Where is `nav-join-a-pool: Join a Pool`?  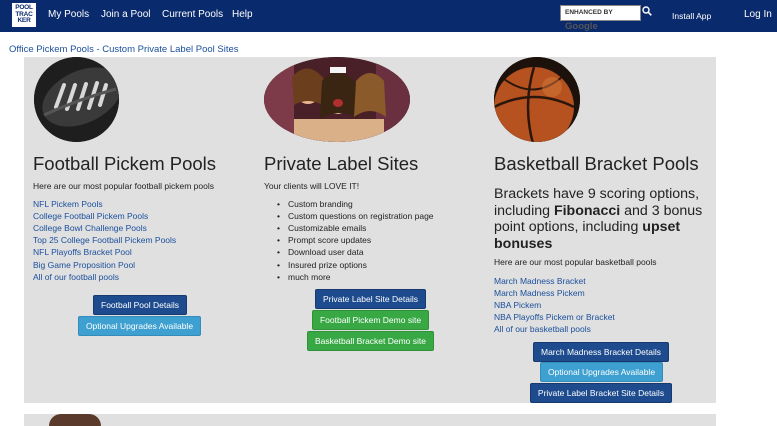 nav-join-a-pool: Join a Pool is located at coordinates (125, 14).